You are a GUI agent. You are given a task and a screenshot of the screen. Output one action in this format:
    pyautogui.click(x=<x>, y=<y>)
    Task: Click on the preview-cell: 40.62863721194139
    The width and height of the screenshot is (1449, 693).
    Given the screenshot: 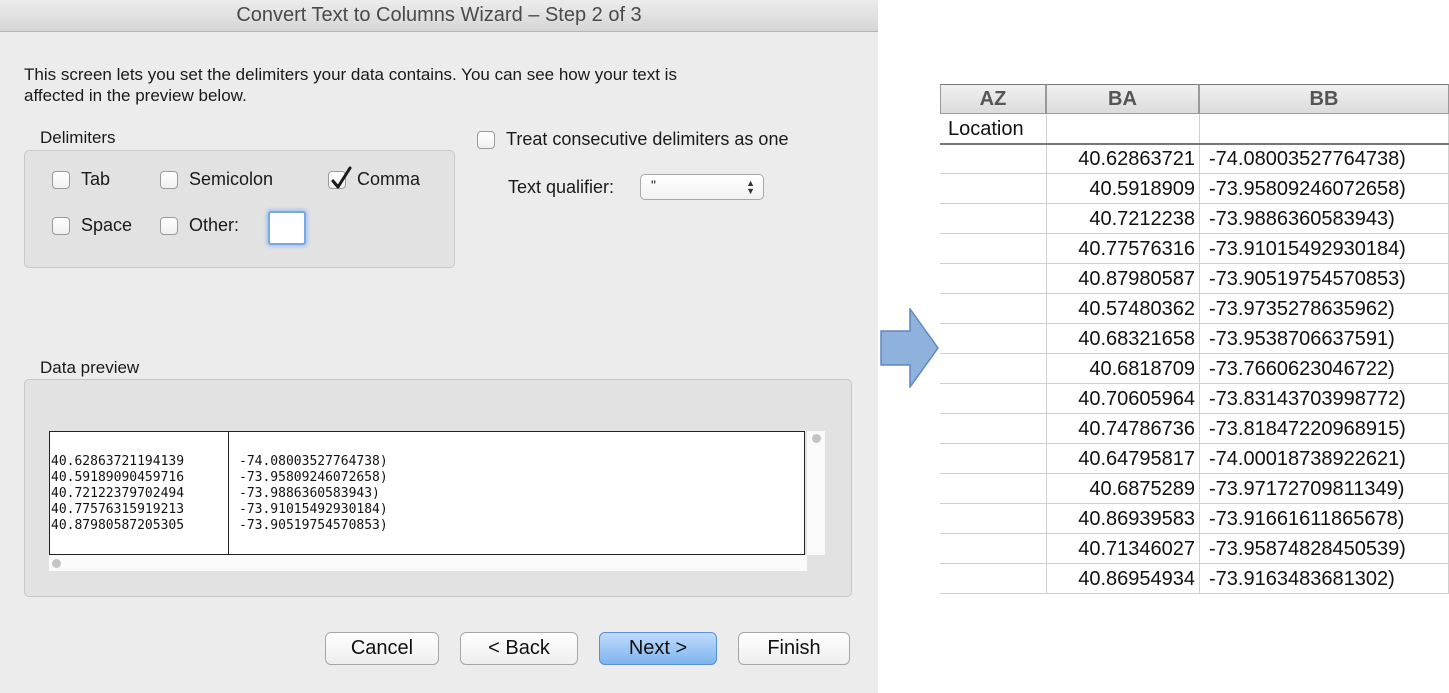 What is the action you would take?
    pyautogui.click(x=118, y=461)
    